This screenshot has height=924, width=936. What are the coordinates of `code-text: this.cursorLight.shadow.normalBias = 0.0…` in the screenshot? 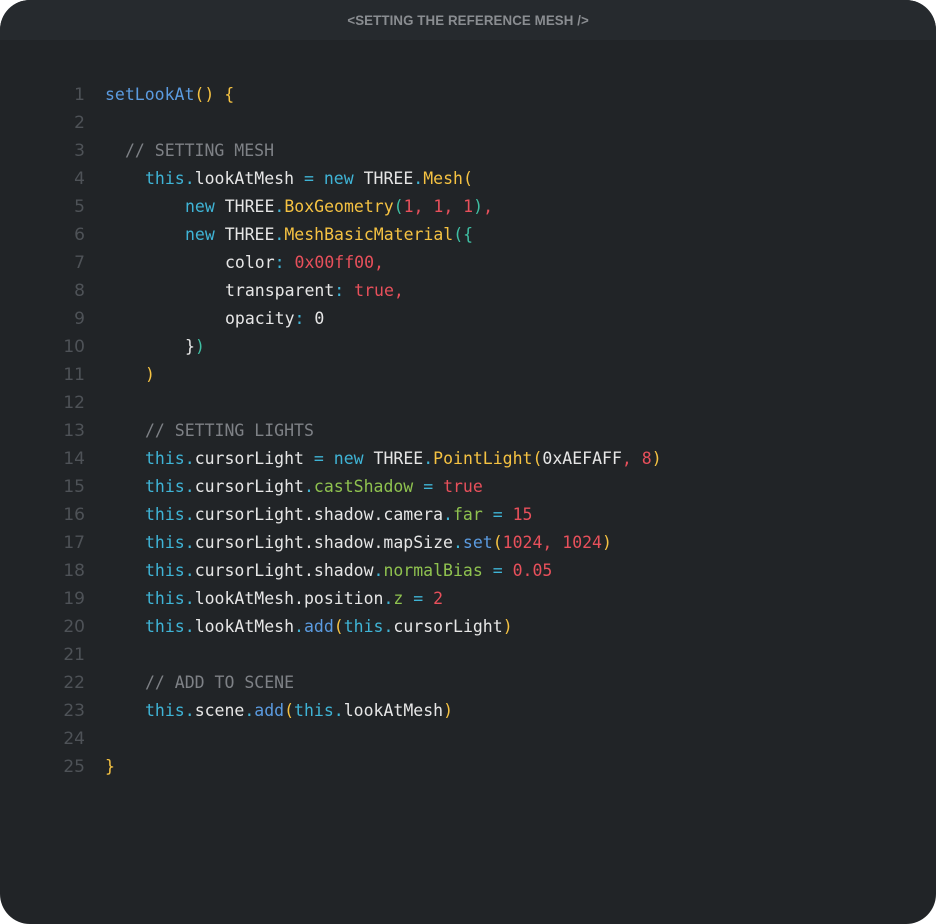 It's located at (328, 571).